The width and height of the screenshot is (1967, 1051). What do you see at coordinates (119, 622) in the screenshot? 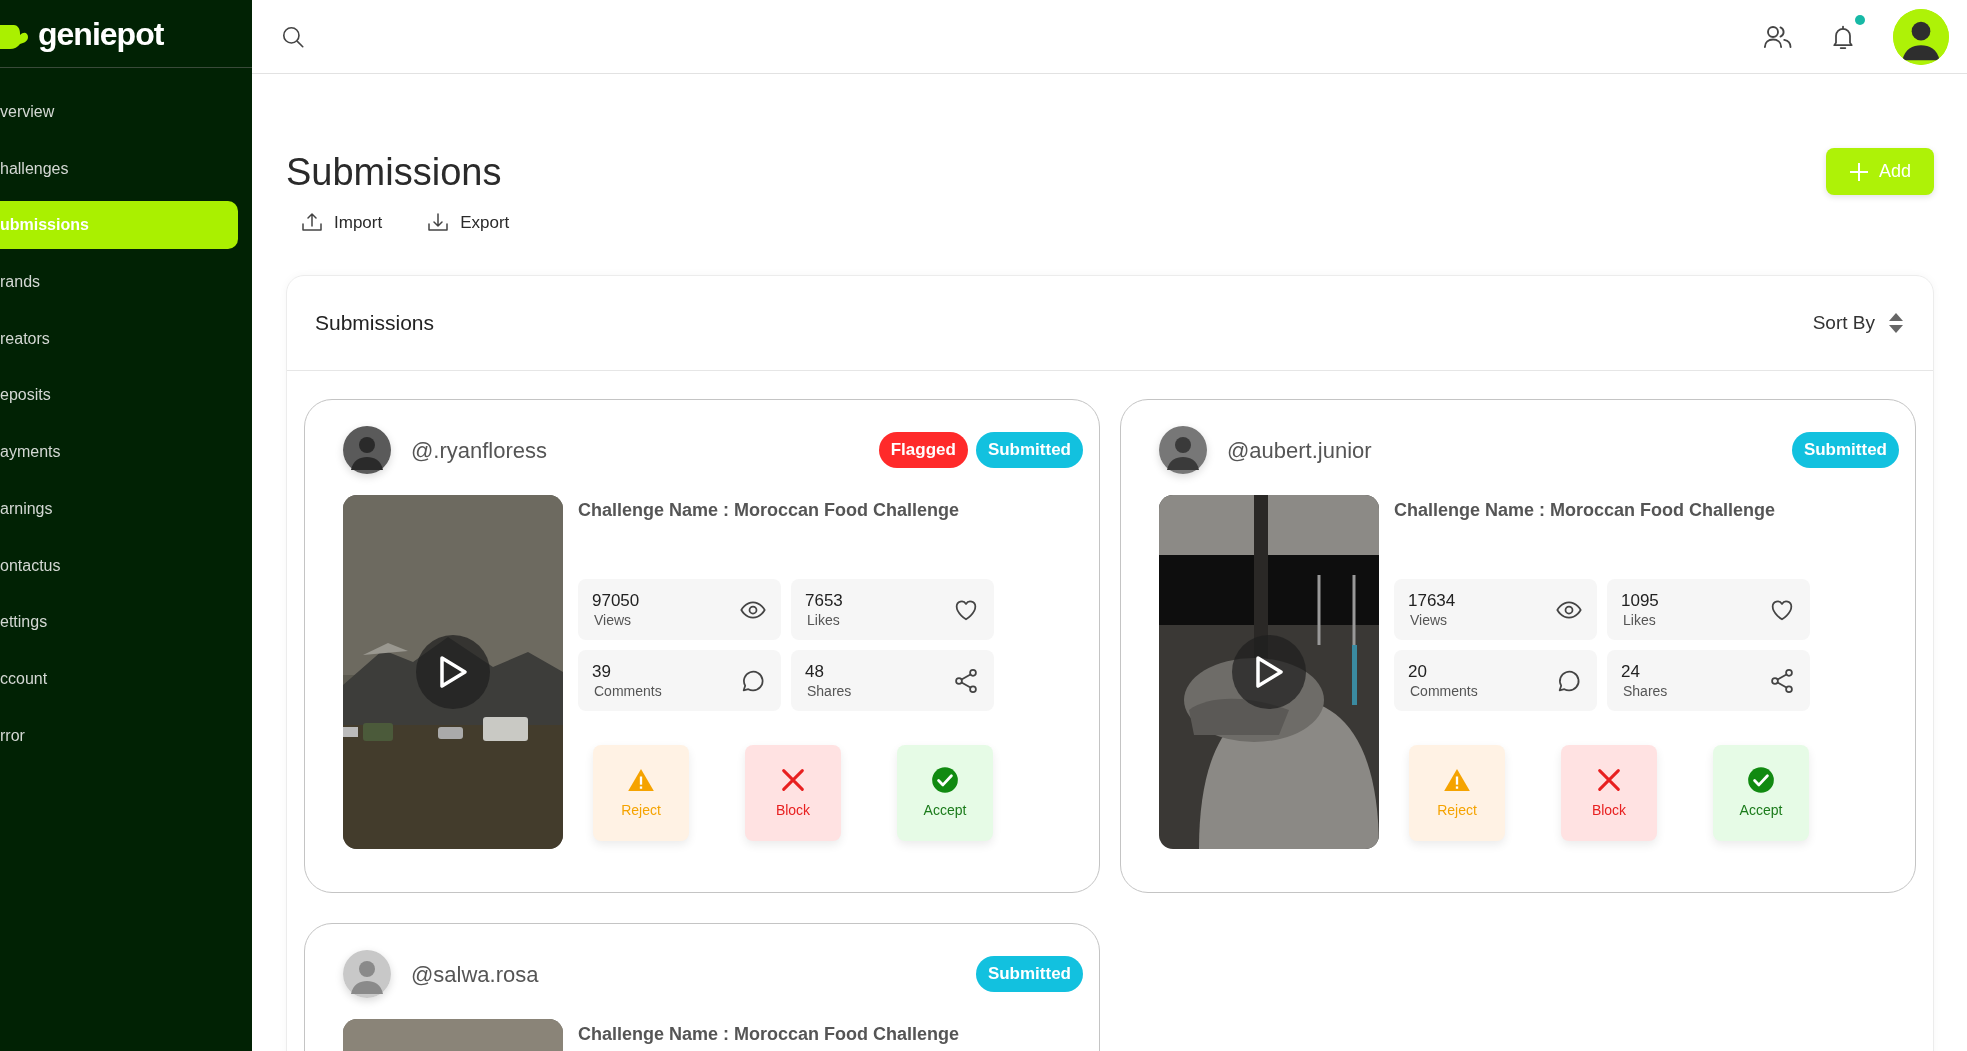
I see `sidebar-item: ettings` at bounding box center [119, 622].